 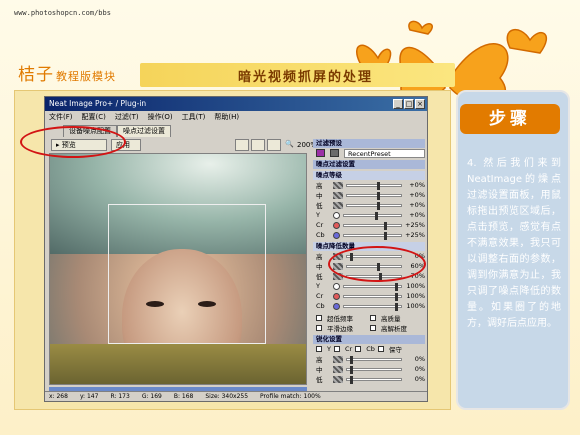 I want to click on menu-config: 配置(C), so click(x=94, y=117).